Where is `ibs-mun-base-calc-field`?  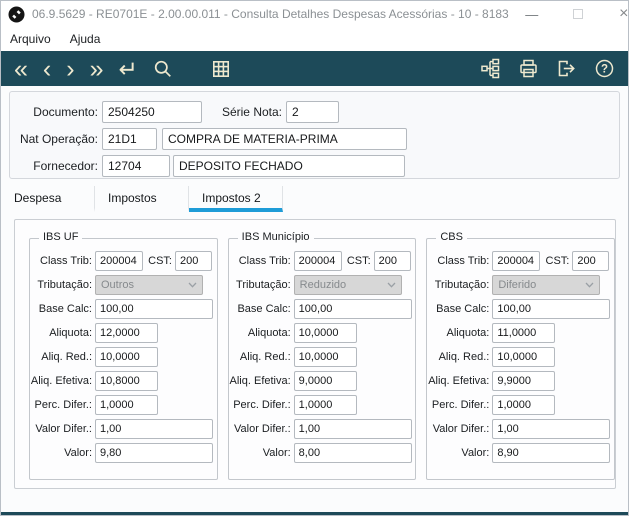 ibs-mun-base-calc-field is located at coordinates (352, 308).